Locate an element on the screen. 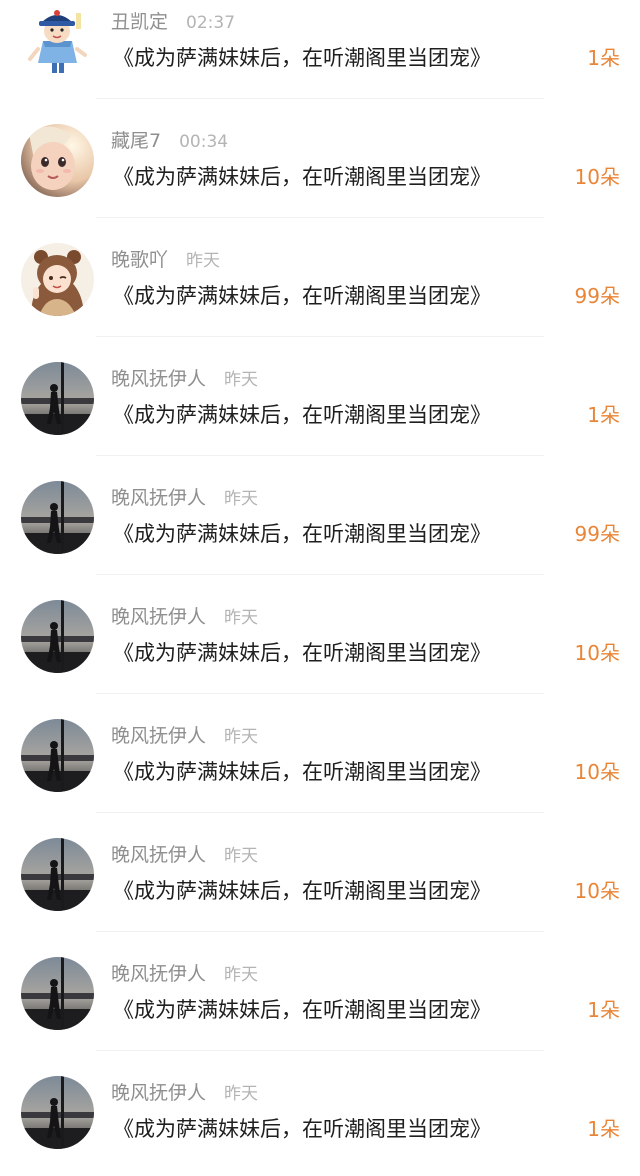  timestamp: 02:37 is located at coordinates (211, 23).